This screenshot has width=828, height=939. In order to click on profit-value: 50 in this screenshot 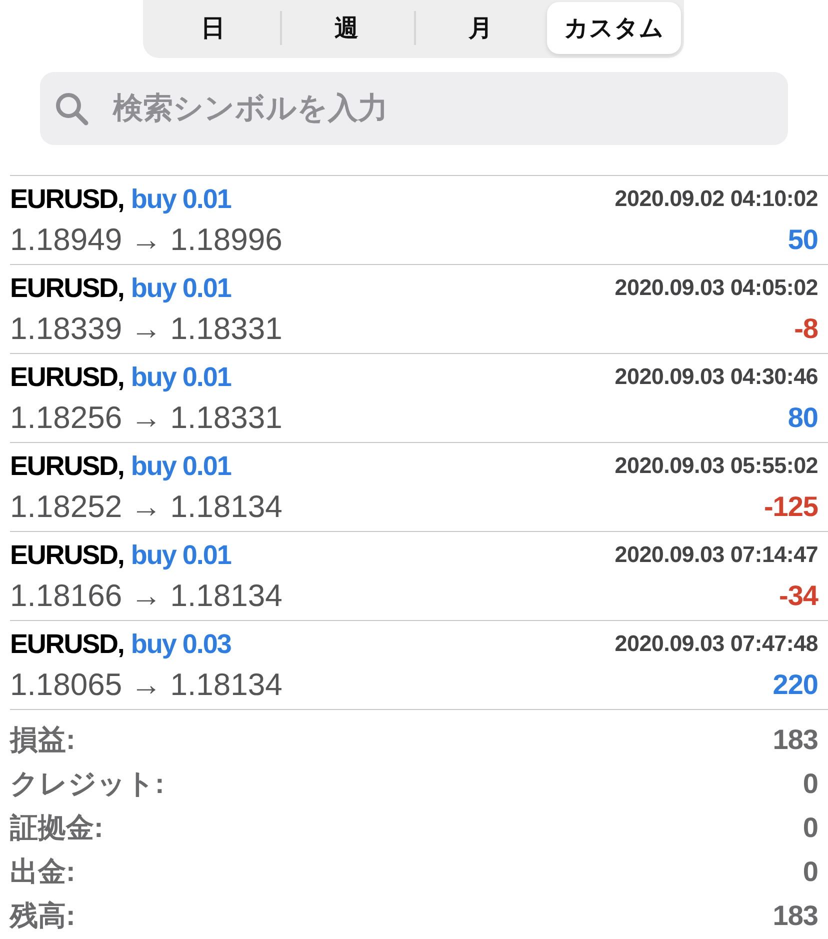, I will do `click(802, 240)`.